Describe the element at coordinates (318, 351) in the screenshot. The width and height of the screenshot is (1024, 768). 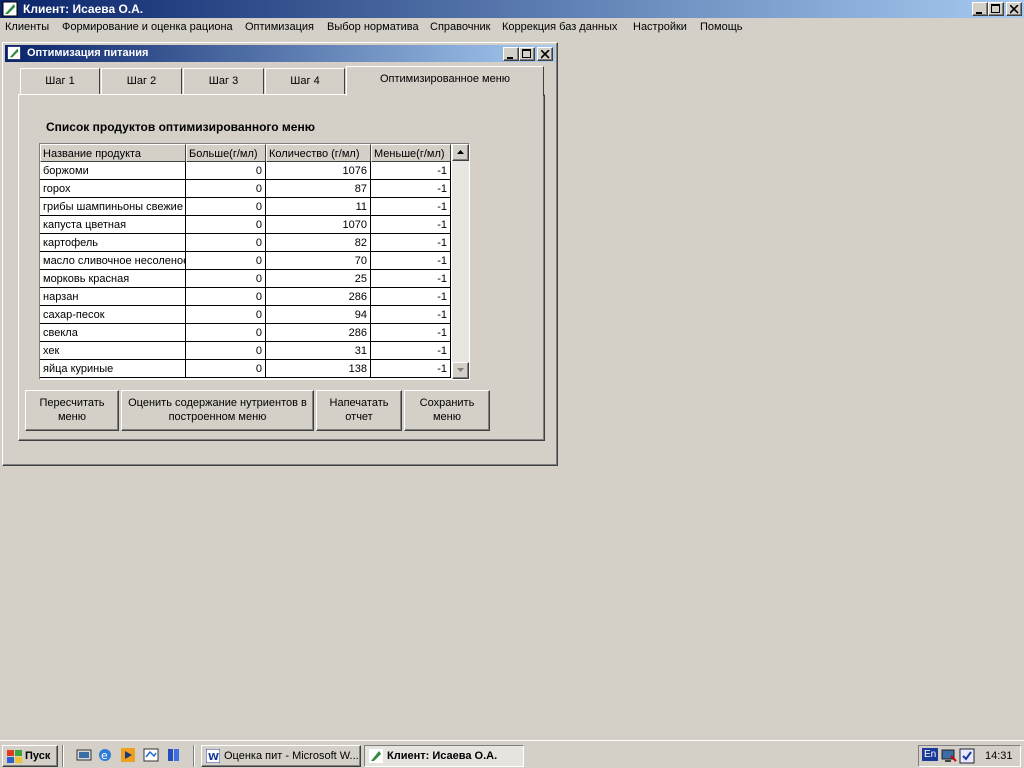
I see `cell-quantity: 31` at that location.